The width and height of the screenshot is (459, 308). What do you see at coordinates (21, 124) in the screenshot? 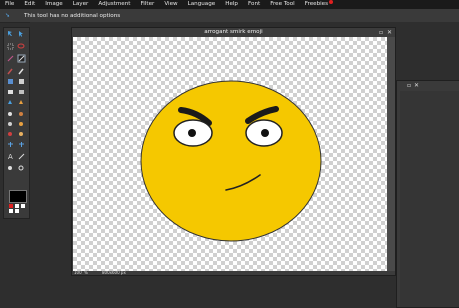
I see `smudge-tool-icon` at bounding box center [21, 124].